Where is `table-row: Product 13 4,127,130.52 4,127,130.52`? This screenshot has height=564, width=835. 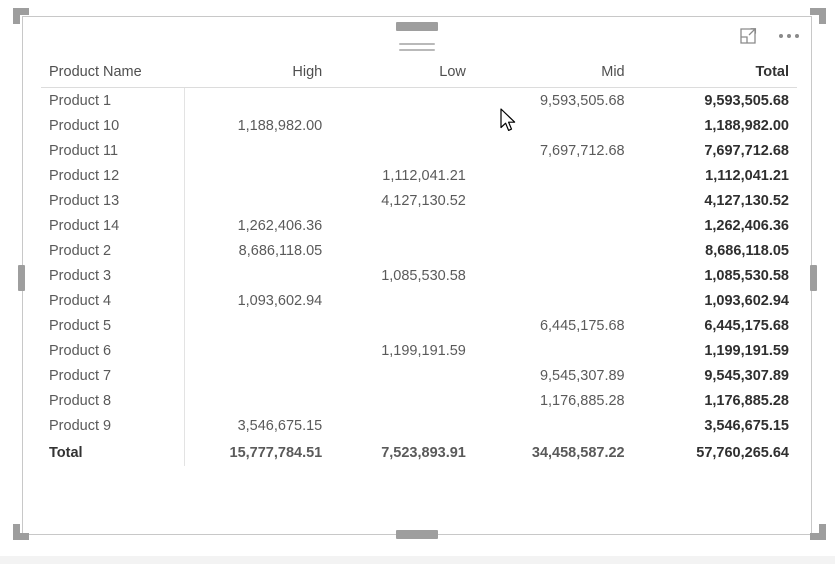
table-row: Product 13 4,127,130.52 4,127,130.52 is located at coordinates (419, 200).